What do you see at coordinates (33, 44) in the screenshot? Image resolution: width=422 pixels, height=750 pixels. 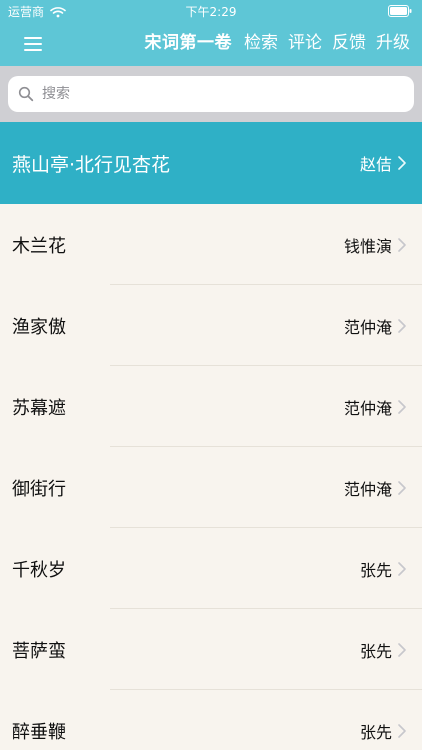 I see `menu-icon` at bounding box center [33, 44].